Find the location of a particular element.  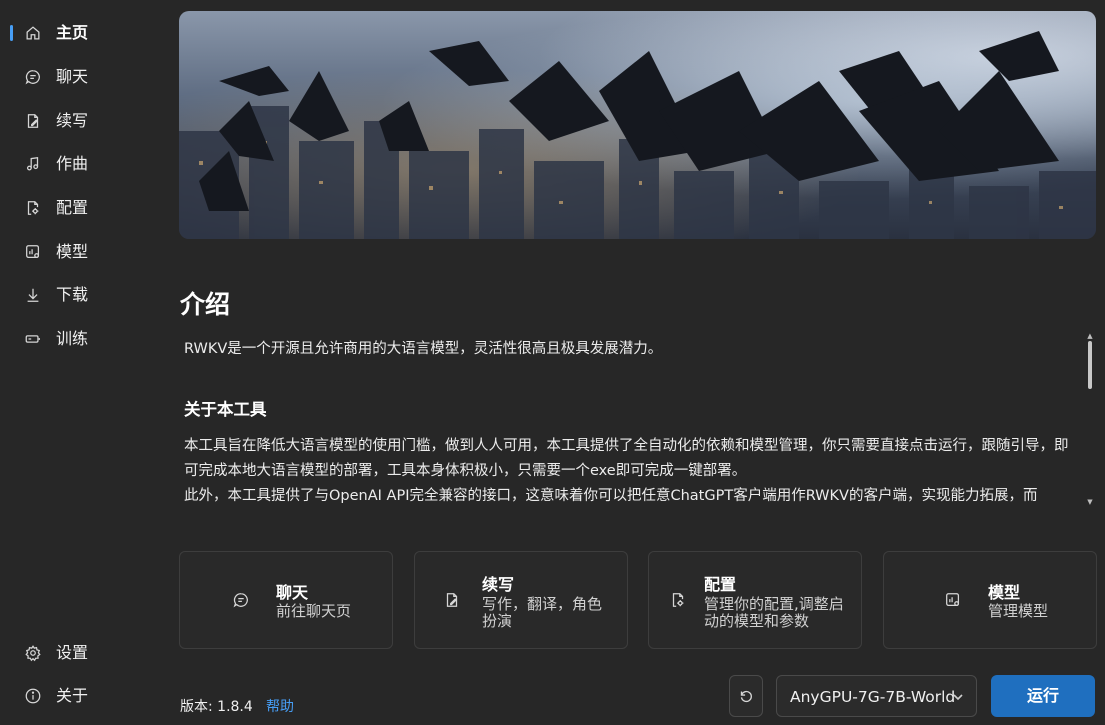

about-tool-heading: 关于本工具 is located at coordinates (225, 409).